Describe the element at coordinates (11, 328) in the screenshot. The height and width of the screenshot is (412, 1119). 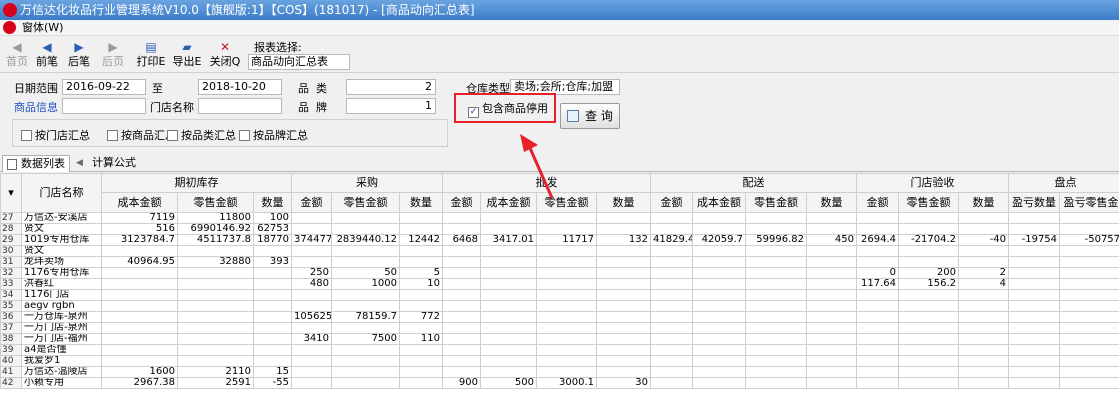
I see `row-number: 37` at that location.